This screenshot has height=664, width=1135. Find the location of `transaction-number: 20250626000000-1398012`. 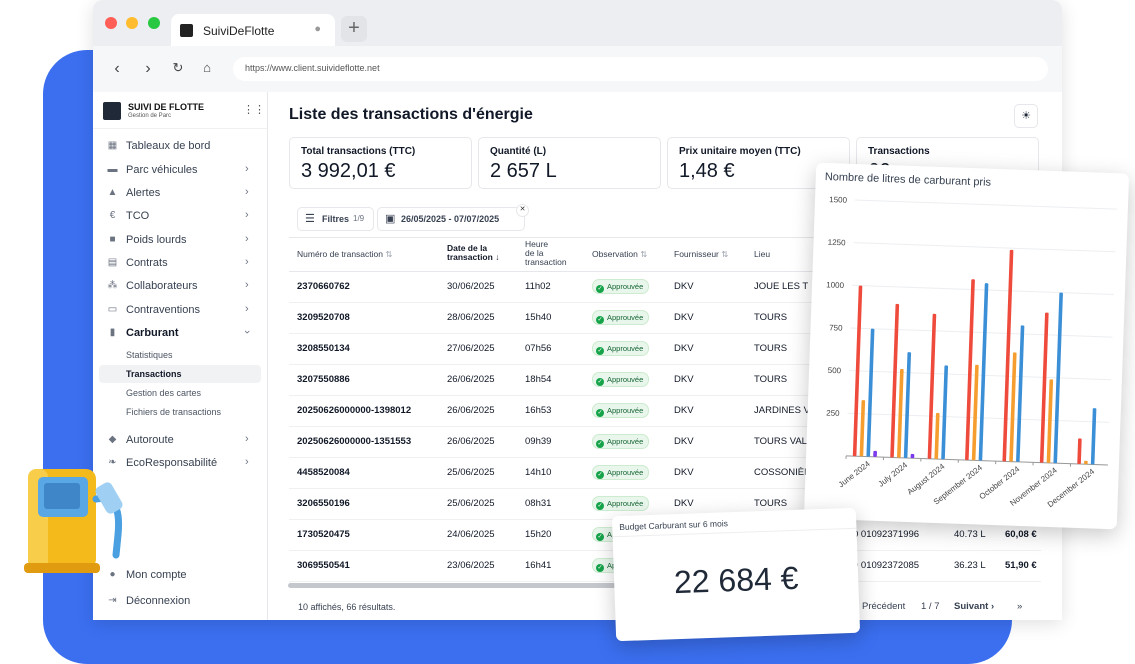

transaction-number: 20250626000000-1398012 is located at coordinates (354, 410).